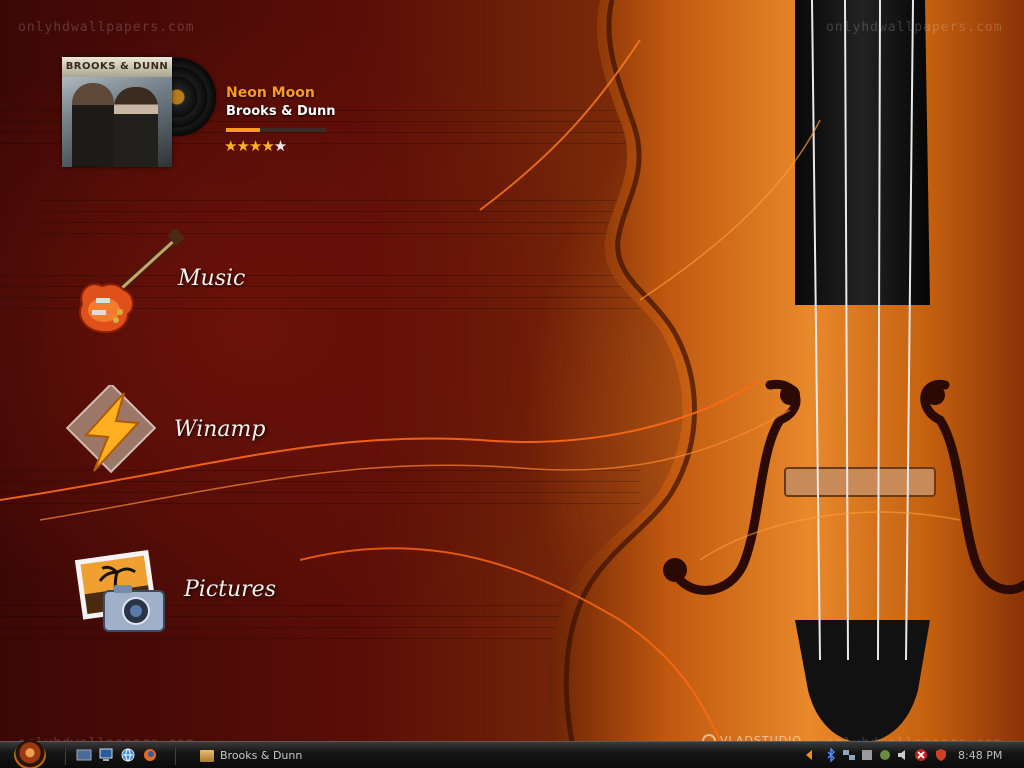 Image resolution: width=1024 pixels, height=768 pixels. Describe the element at coordinates (179, 592) in the screenshot. I see `launcher-pictures: Pictures` at that location.